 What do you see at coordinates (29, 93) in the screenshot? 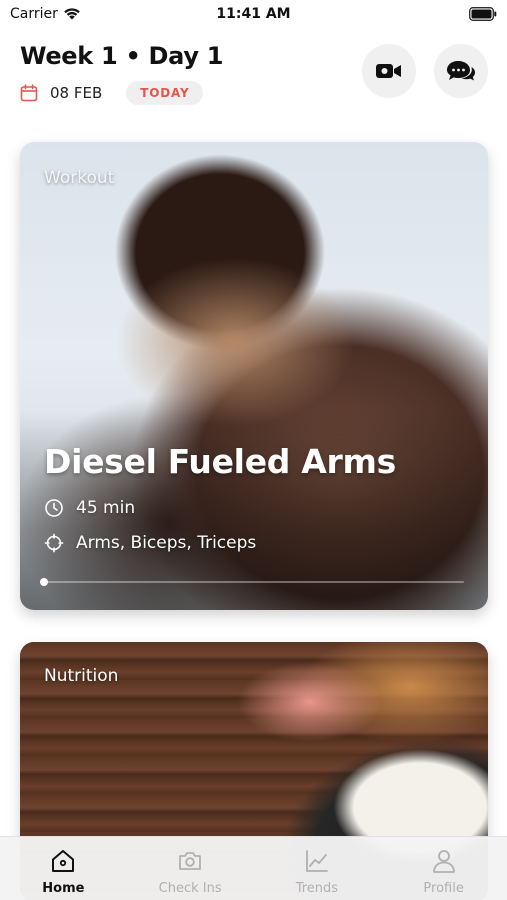
I see `calendar-icon` at bounding box center [29, 93].